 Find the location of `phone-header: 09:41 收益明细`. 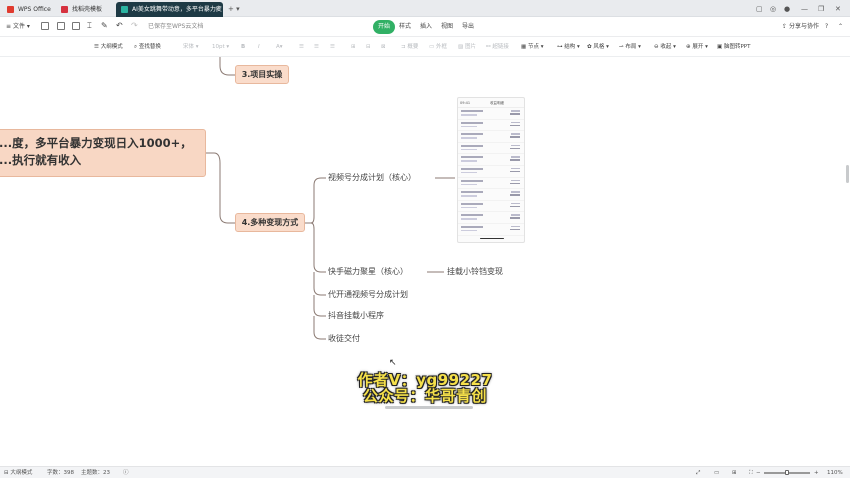

phone-header: 09:41 收益明细 is located at coordinates (491, 103).